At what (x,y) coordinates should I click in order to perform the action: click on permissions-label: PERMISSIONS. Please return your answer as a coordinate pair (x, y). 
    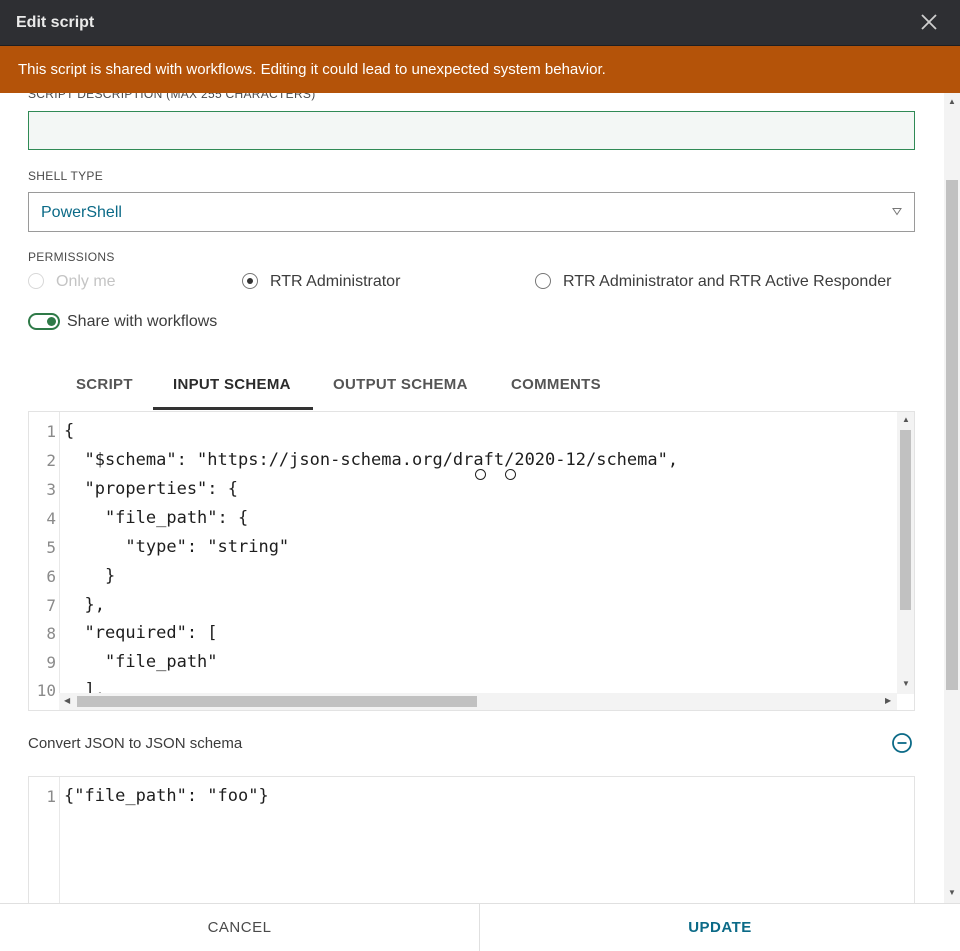
    Looking at the image, I should click on (71, 257).